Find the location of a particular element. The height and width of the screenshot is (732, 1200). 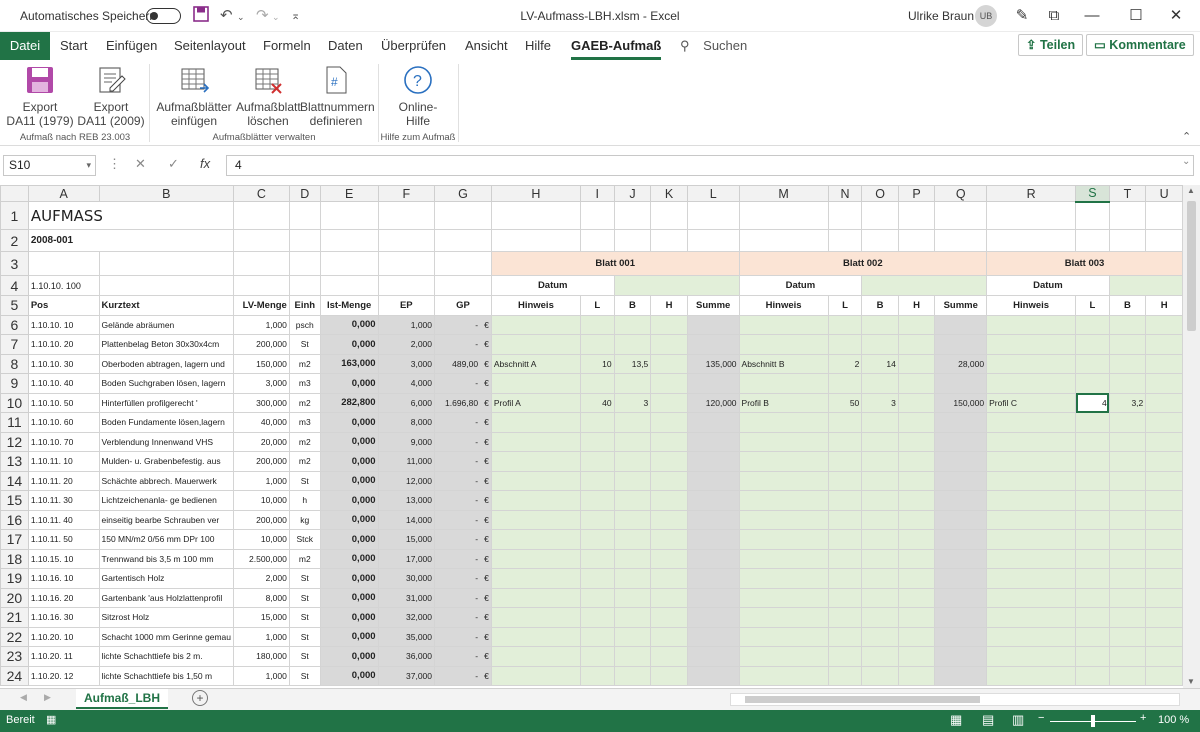

cell-ep: 12,000 is located at coordinates (406, 480).